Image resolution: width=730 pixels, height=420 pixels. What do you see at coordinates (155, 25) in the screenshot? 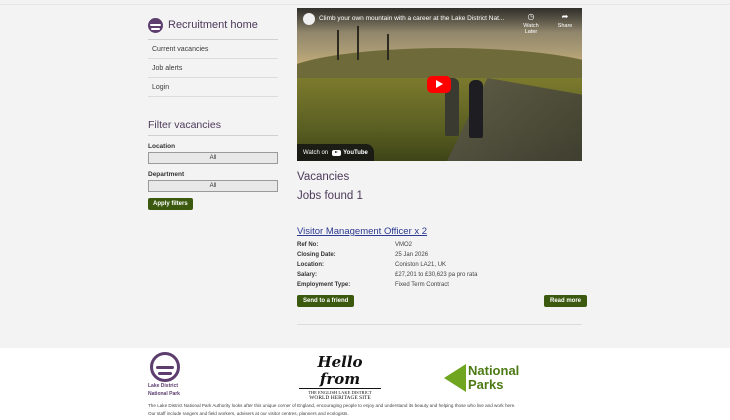
I see `ldnp-logo-icon` at bounding box center [155, 25].